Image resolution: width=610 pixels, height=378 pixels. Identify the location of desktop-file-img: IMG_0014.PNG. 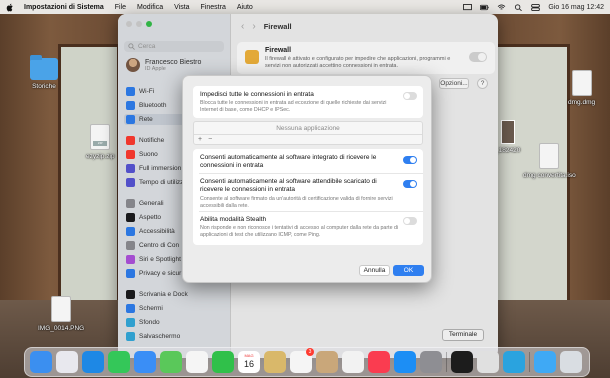
(61, 314).